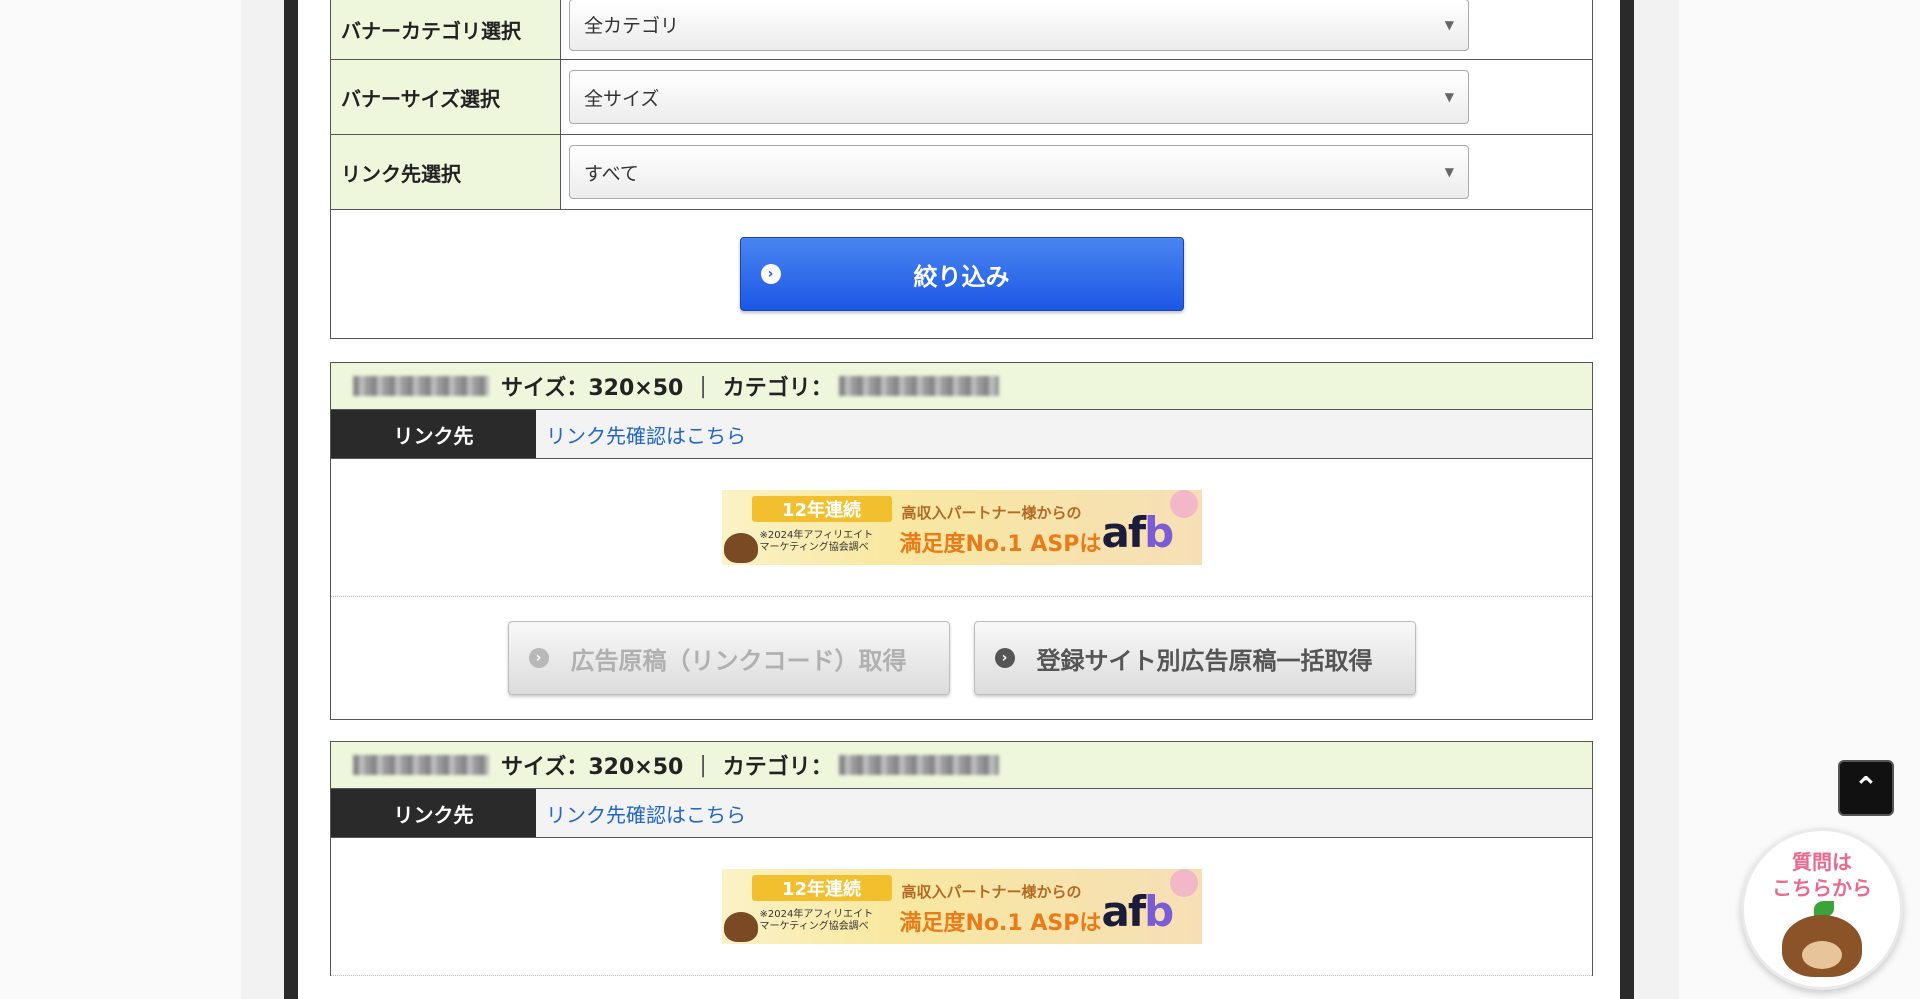 Image resolution: width=1920 pixels, height=999 pixels. I want to click on help-text: 質問は こちらから, so click(1822, 875).